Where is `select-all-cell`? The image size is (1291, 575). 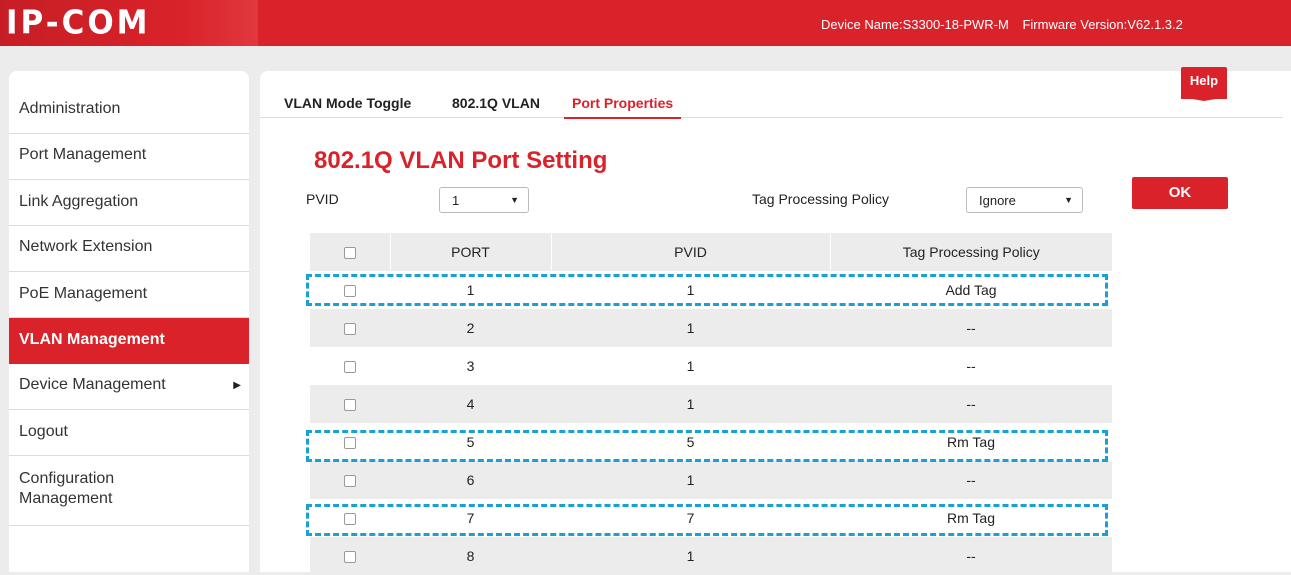
select-all-cell is located at coordinates (350, 252).